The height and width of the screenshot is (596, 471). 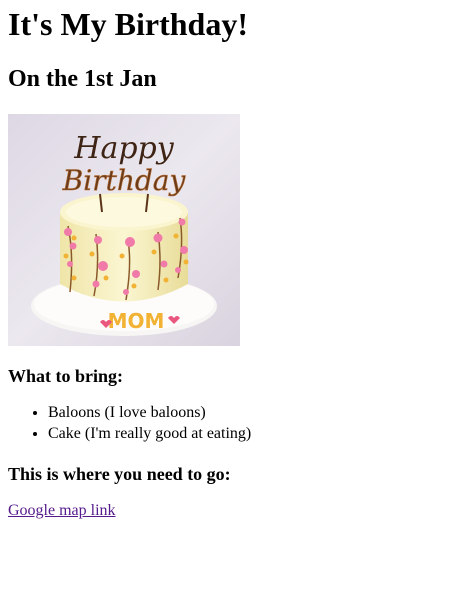 What do you see at coordinates (136, 321) in the screenshot?
I see `cake-mom-text: MOM` at bounding box center [136, 321].